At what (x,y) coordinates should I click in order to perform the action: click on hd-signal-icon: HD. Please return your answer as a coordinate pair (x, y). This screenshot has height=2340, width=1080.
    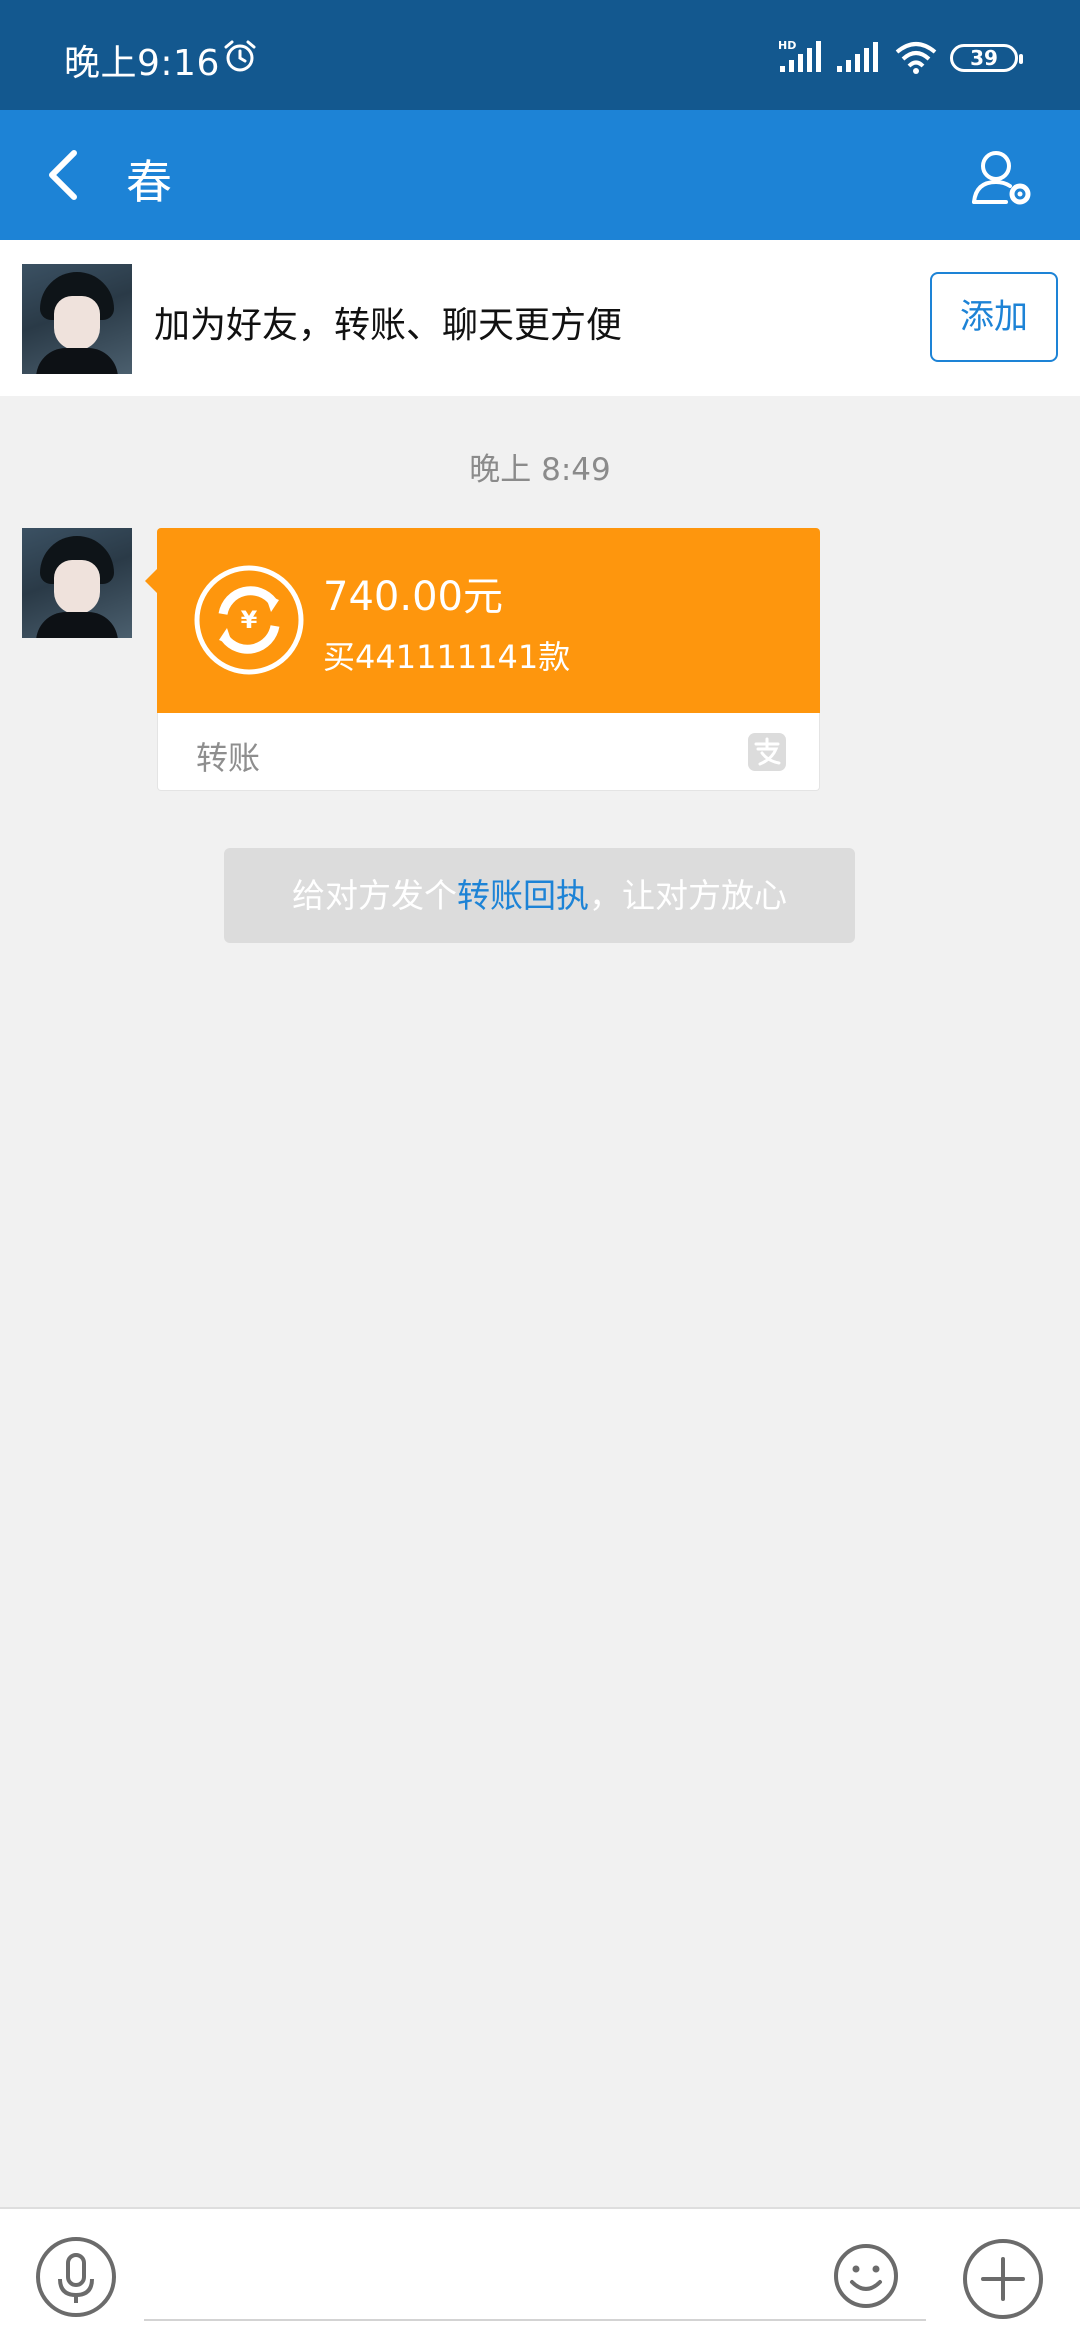
    Looking at the image, I should click on (799, 55).